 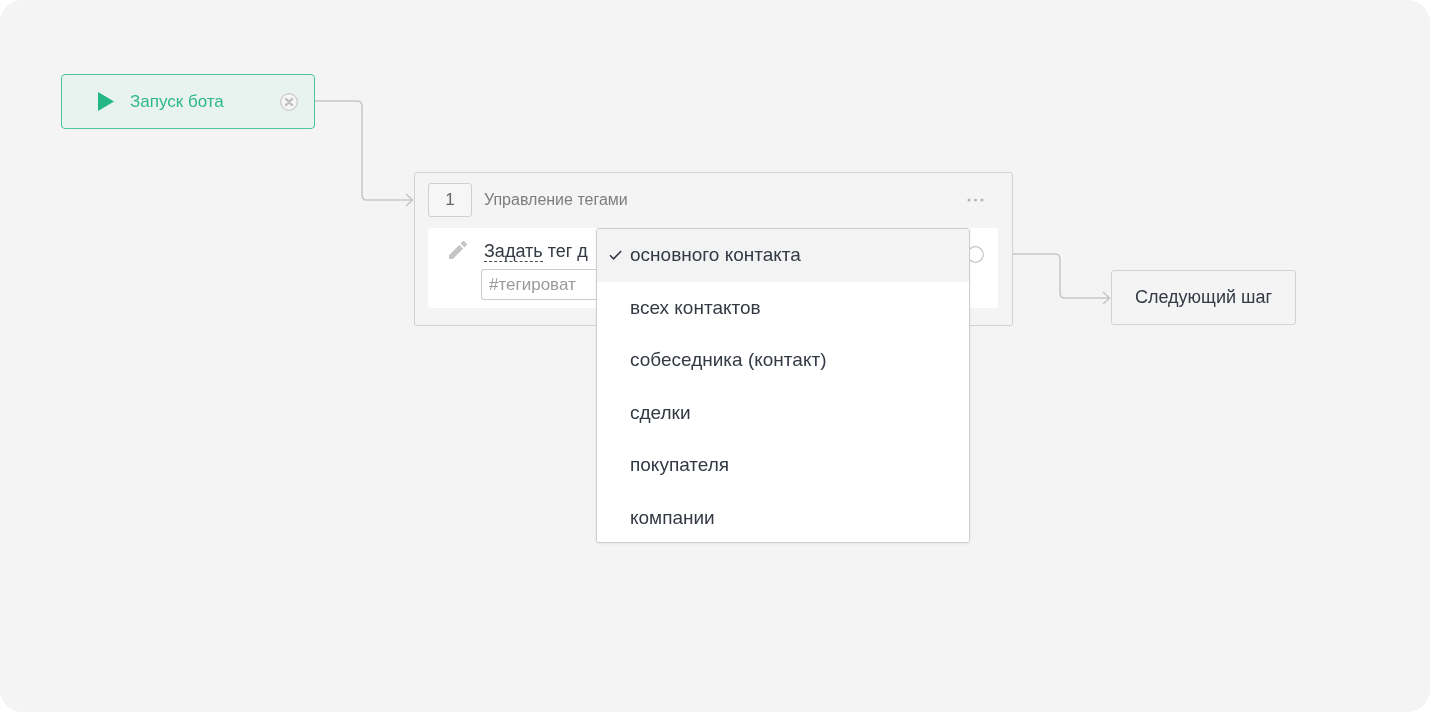 I want to click on next-step-node: Следующий шаг, so click(x=1203, y=297).